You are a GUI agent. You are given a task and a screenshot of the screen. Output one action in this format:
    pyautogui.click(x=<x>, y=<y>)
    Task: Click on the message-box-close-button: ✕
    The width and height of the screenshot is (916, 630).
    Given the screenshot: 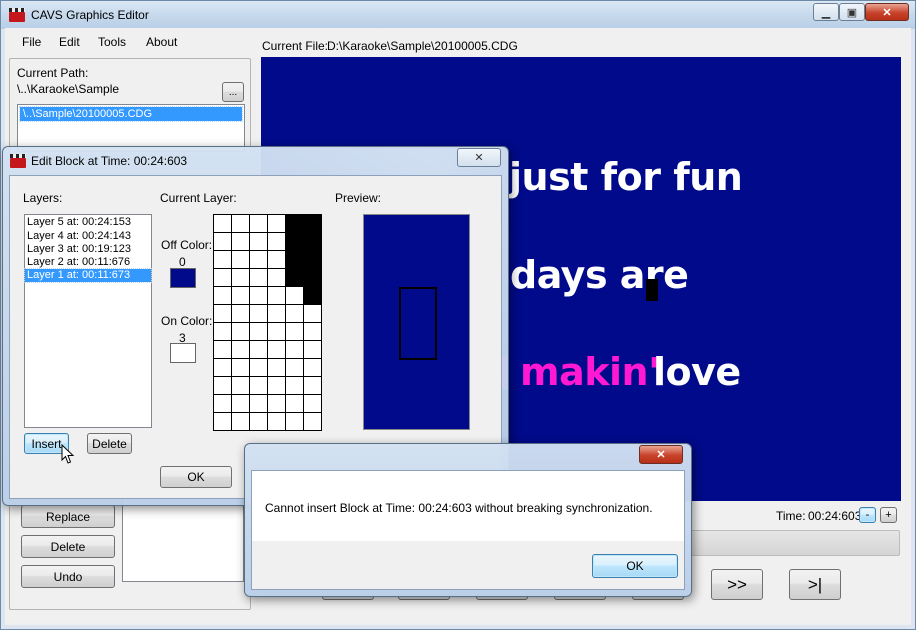 What is the action you would take?
    pyautogui.click(x=661, y=454)
    